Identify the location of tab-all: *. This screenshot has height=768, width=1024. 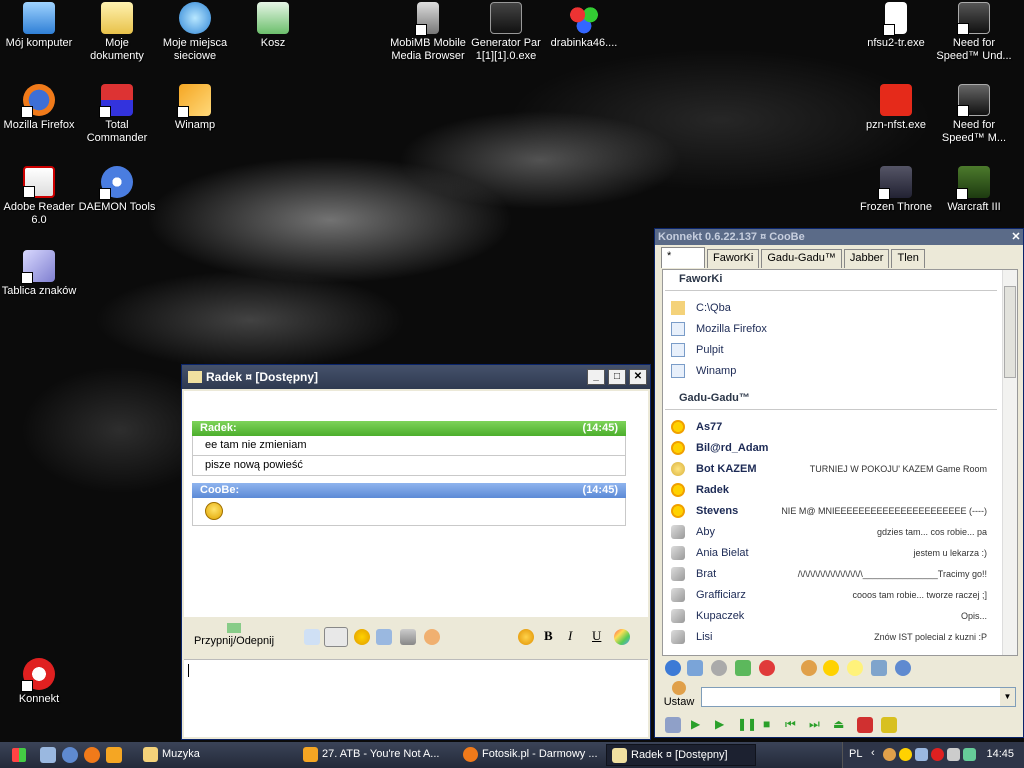
(683, 257).